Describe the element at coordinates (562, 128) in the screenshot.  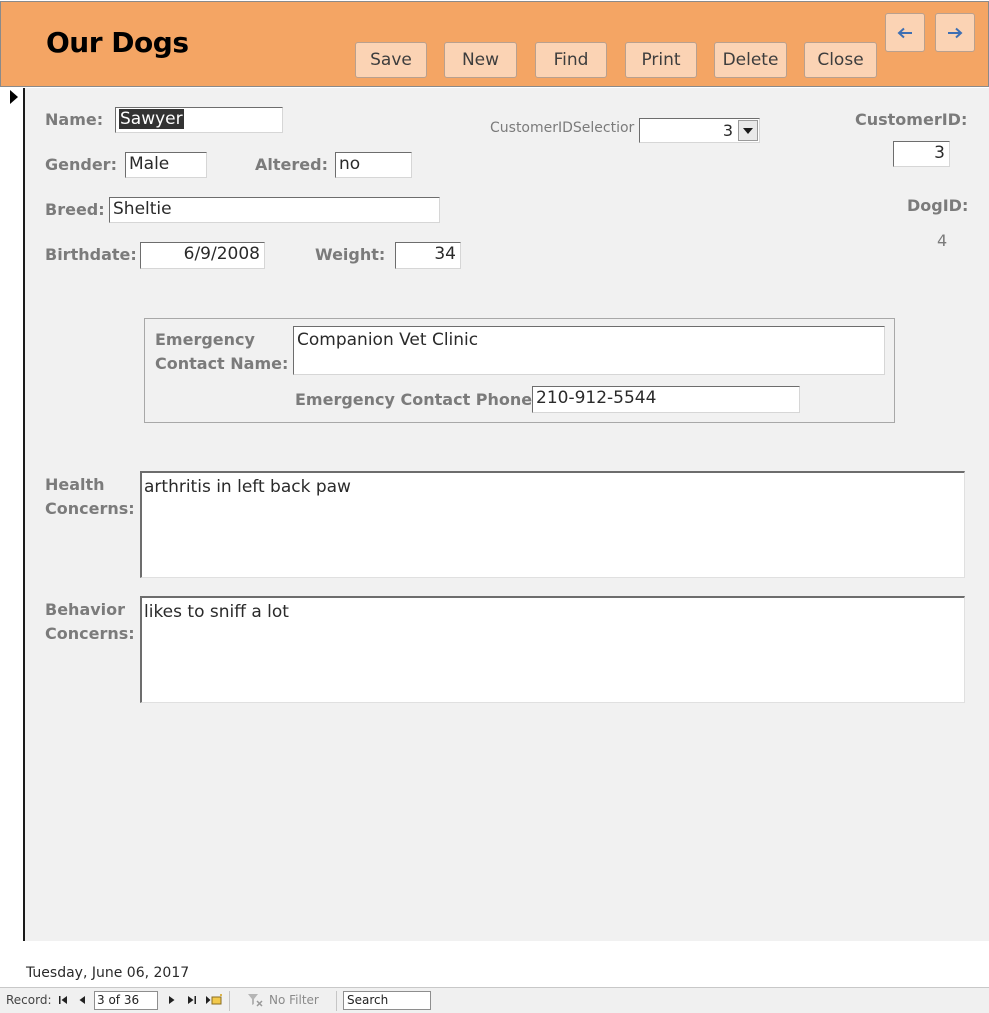
I see `customer-selection-label: CustomerIDSelectior` at that location.